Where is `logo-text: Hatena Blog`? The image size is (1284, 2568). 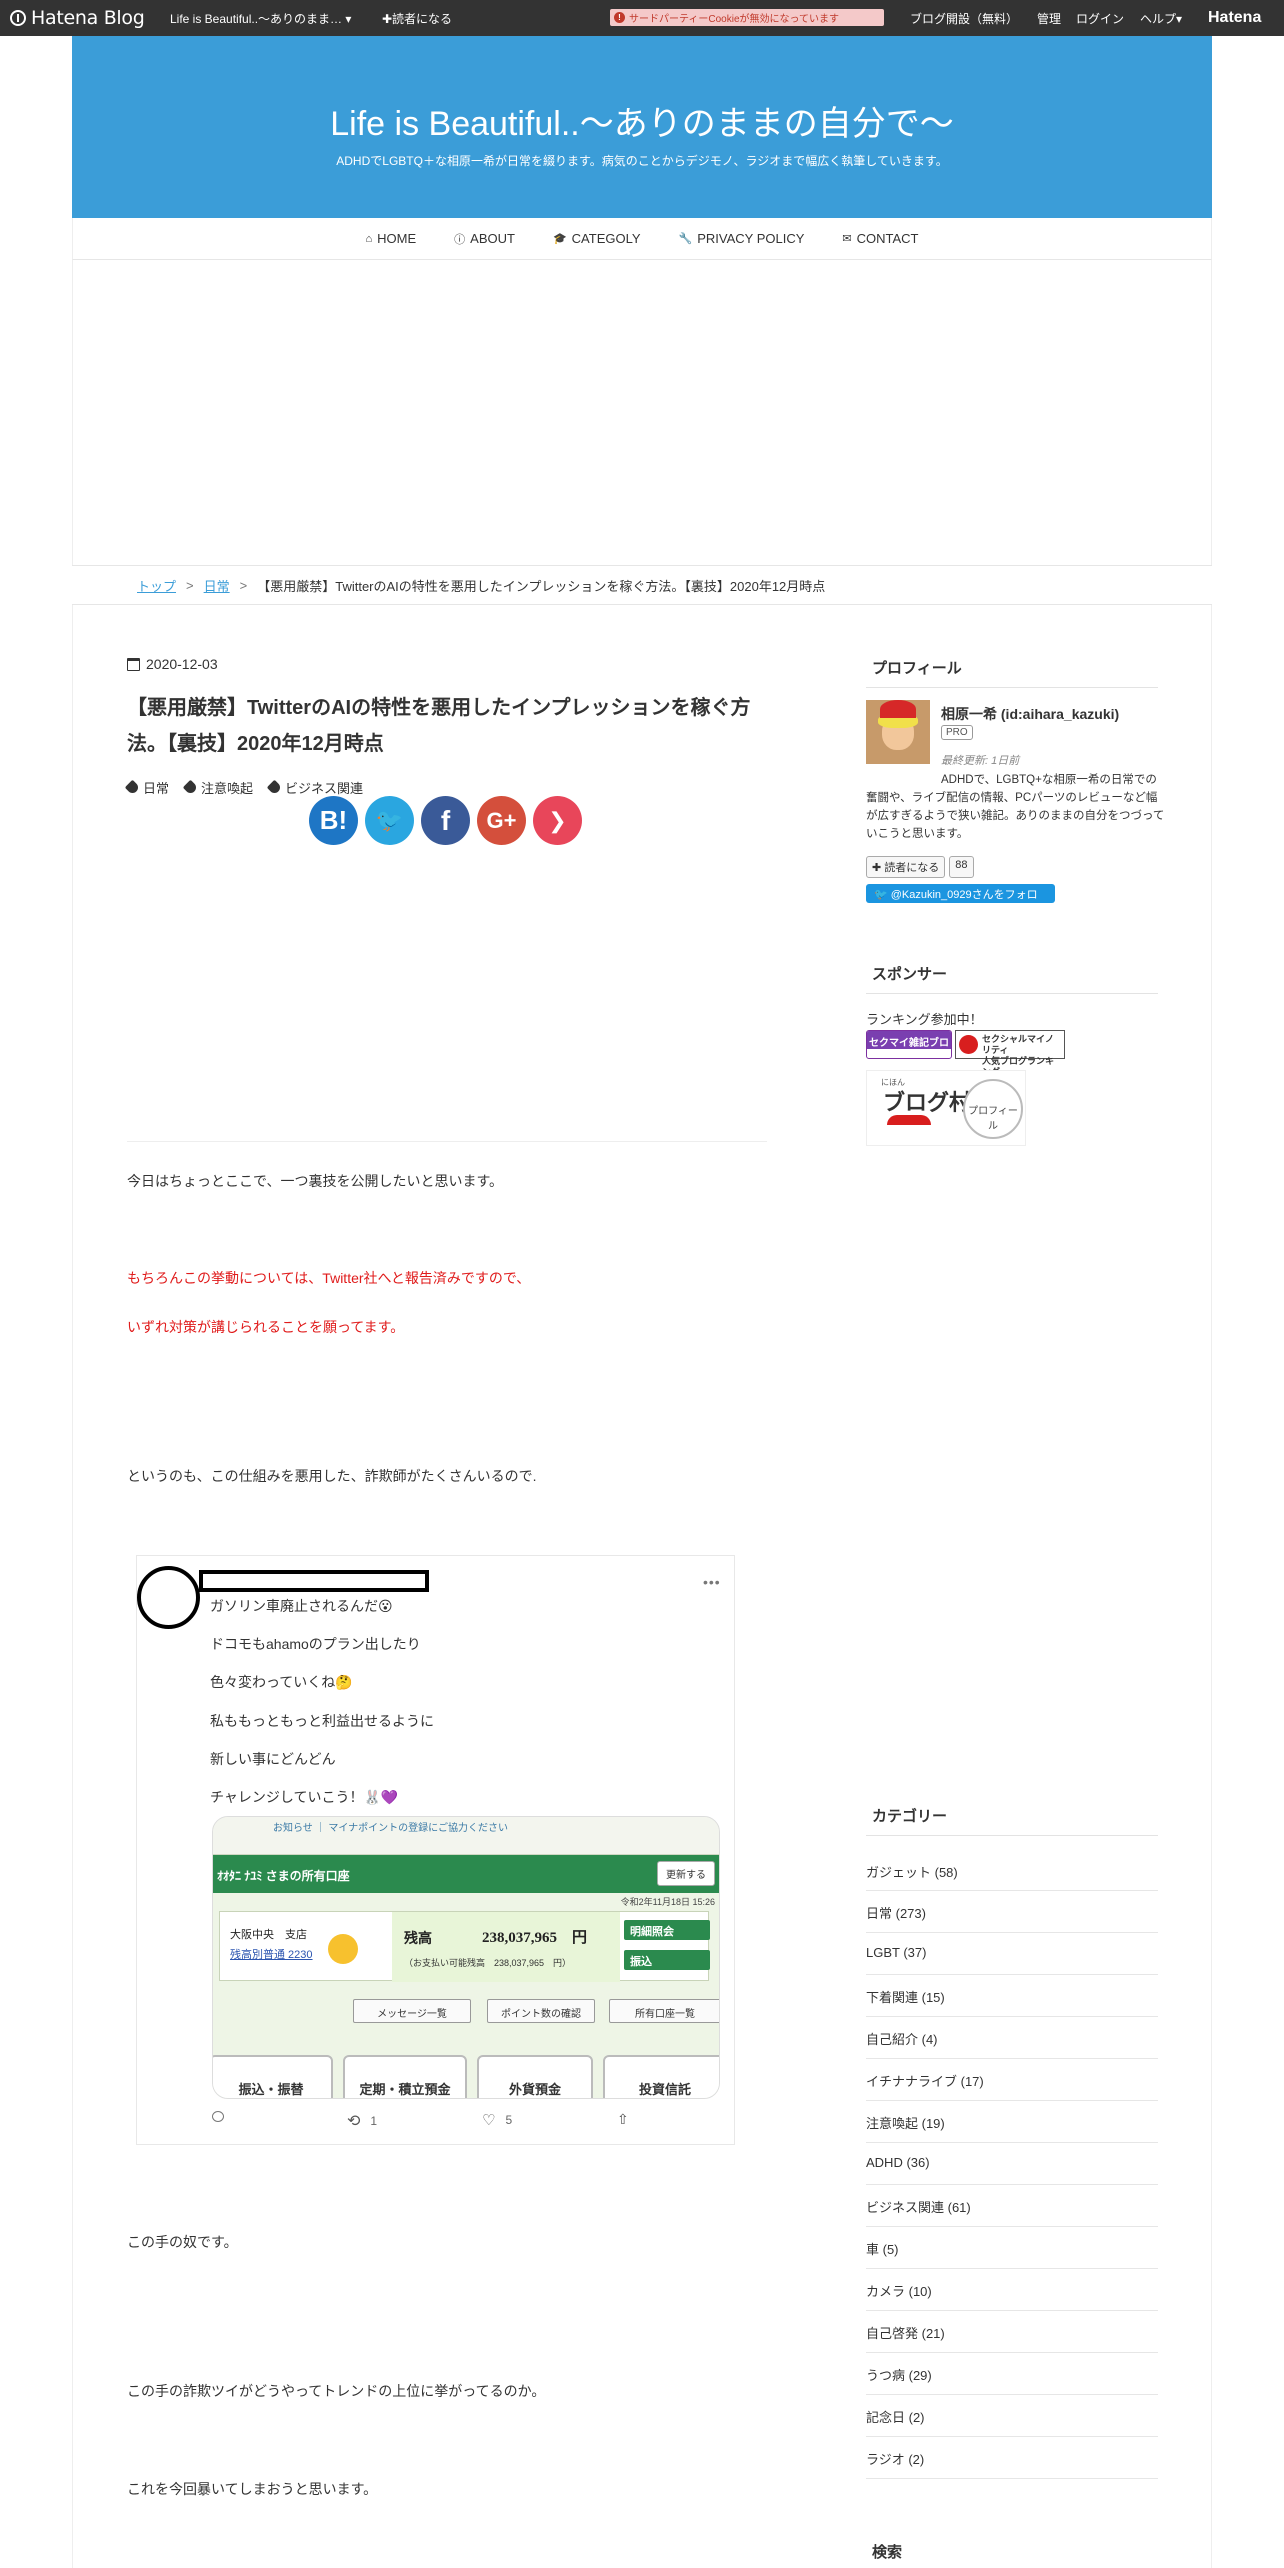 logo-text: Hatena Blog is located at coordinates (88, 18).